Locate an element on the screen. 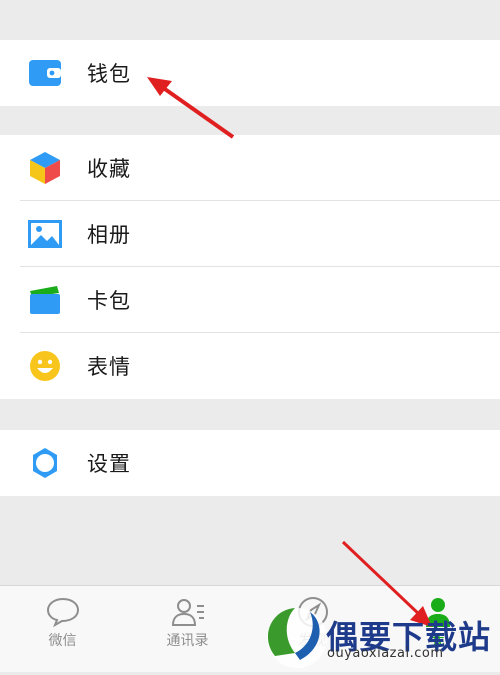 The image size is (500, 675). menu-item-label: 卡包 is located at coordinates (109, 301).